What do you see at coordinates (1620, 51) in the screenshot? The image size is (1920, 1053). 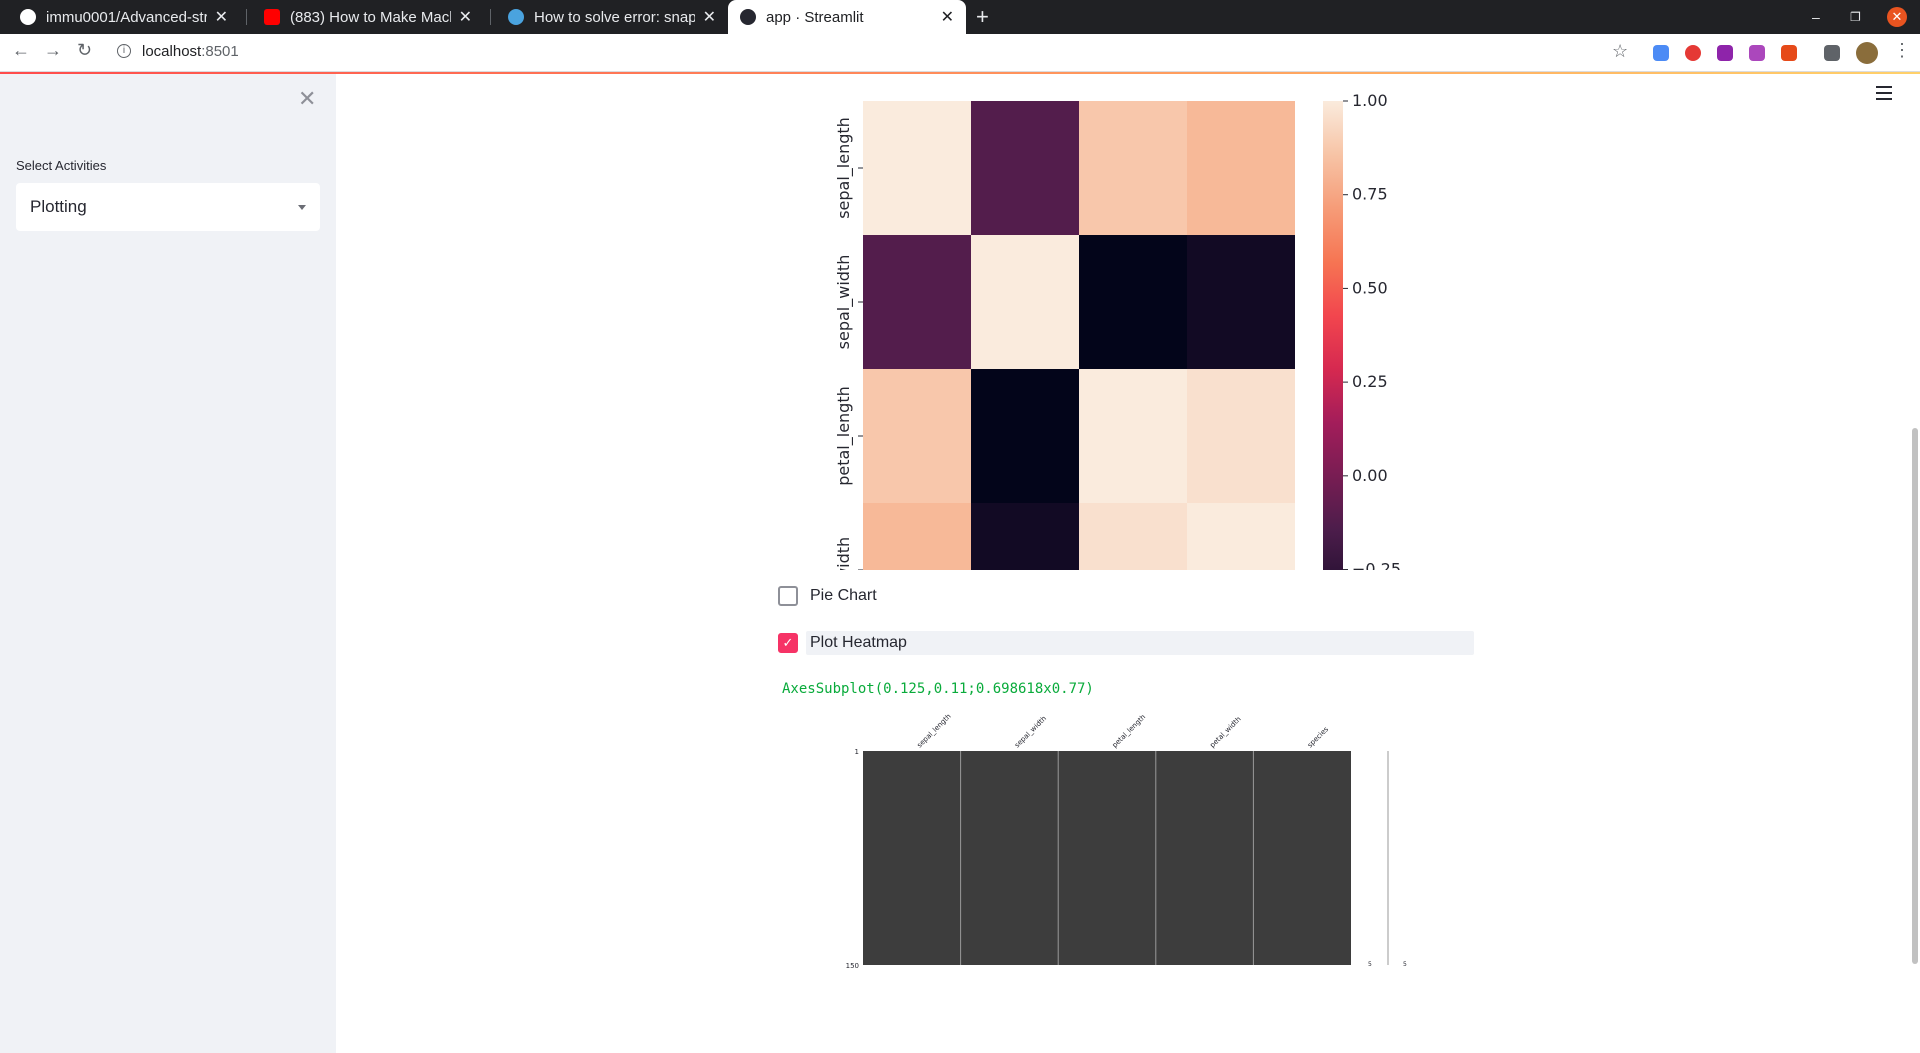 I see `bookmark-star-icon: ☆` at bounding box center [1620, 51].